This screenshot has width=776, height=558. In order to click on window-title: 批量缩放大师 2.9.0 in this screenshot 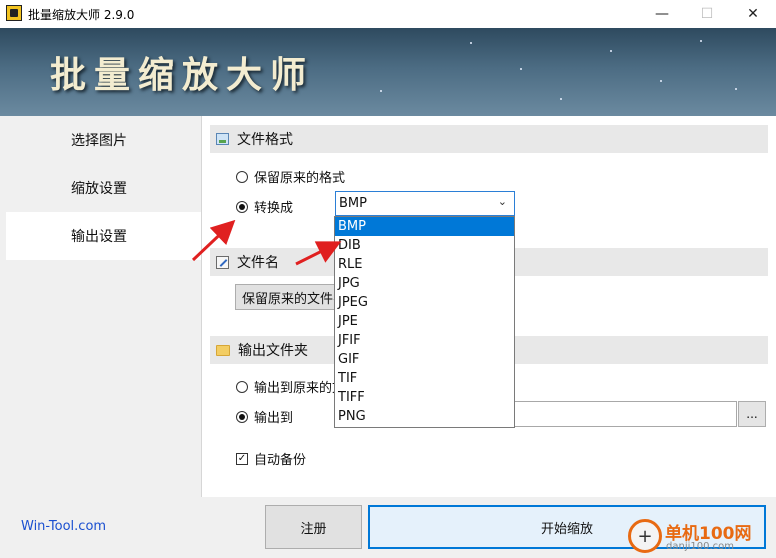, I will do `click(81, 15)`.